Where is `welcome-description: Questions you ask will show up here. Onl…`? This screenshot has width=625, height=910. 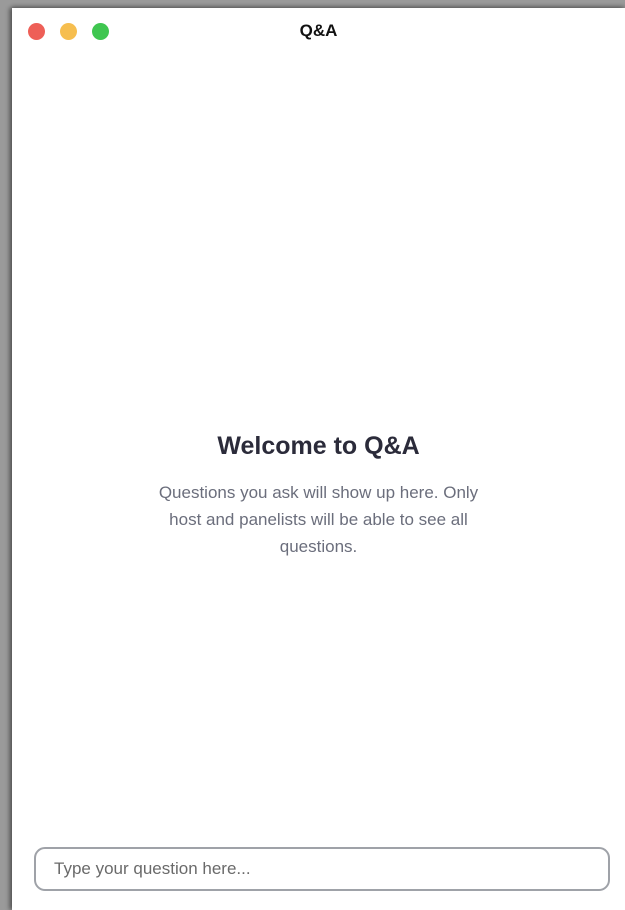
welcome-description: Questions you ask will show up here. Onl… is located at coordinates (318, 519).